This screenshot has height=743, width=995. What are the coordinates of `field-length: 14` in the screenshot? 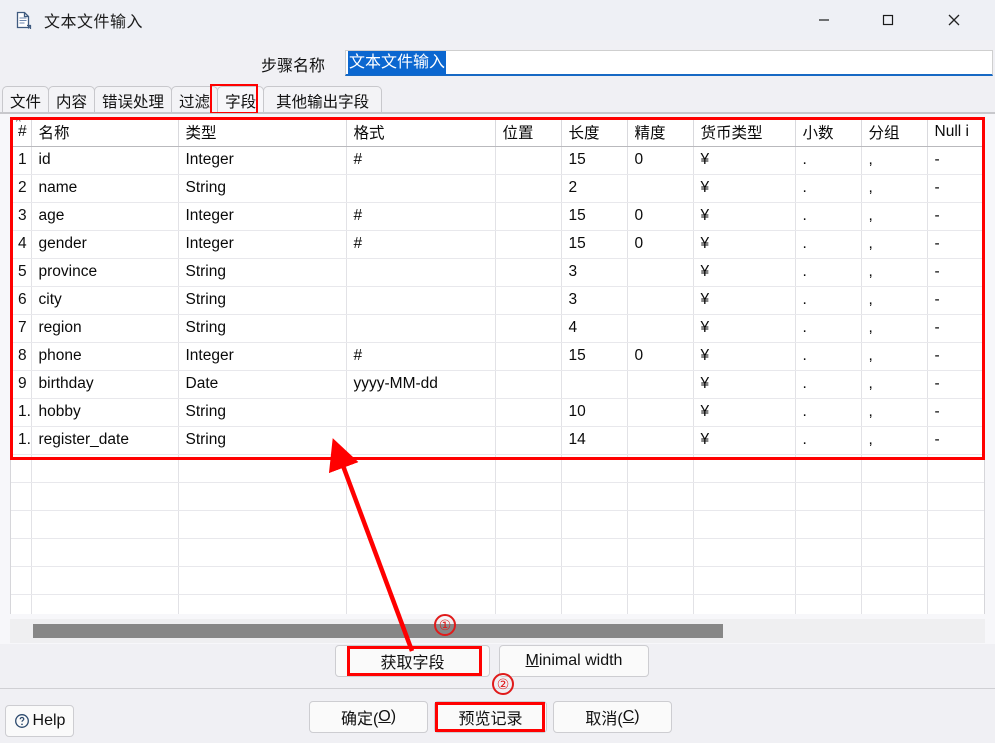 It's located at (594, 440).